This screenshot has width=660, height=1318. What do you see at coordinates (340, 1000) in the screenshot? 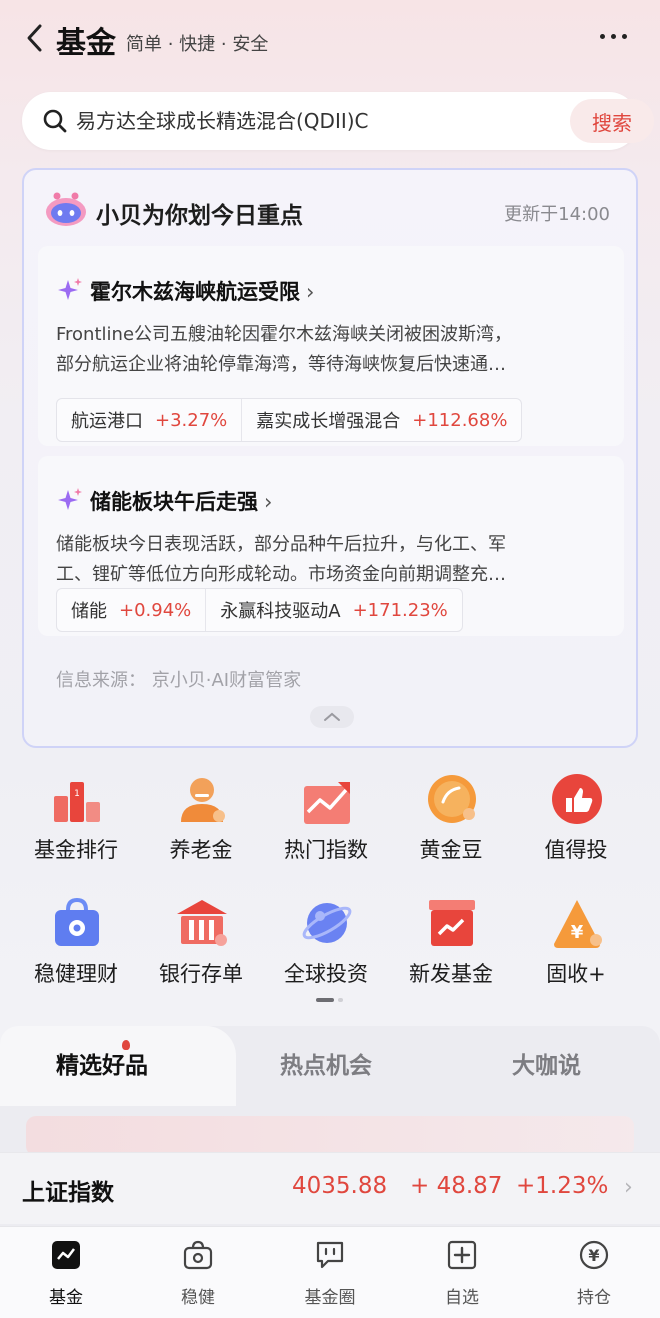
I see `pager-dot` at bounding box center [340, 1000].